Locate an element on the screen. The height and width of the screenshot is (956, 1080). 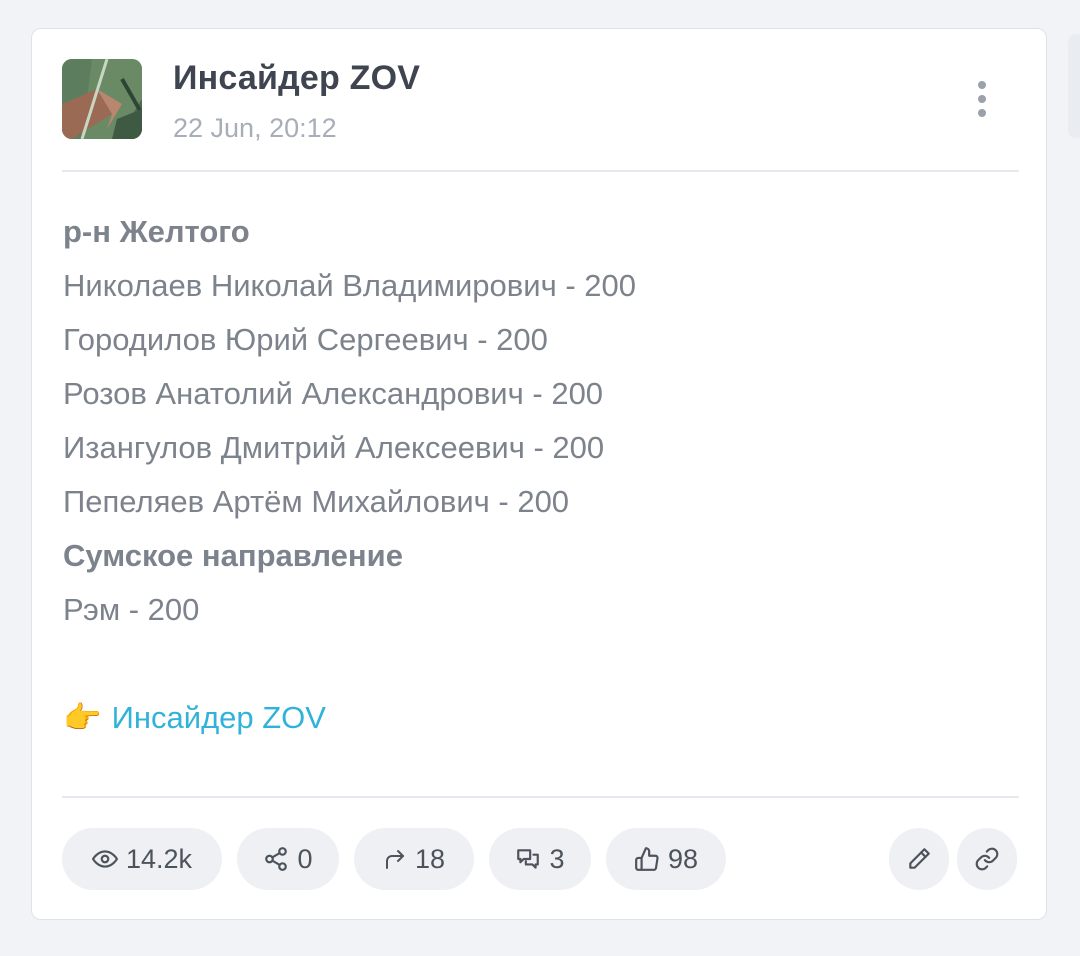
copy-link-button is located at coordinates (987, 859).